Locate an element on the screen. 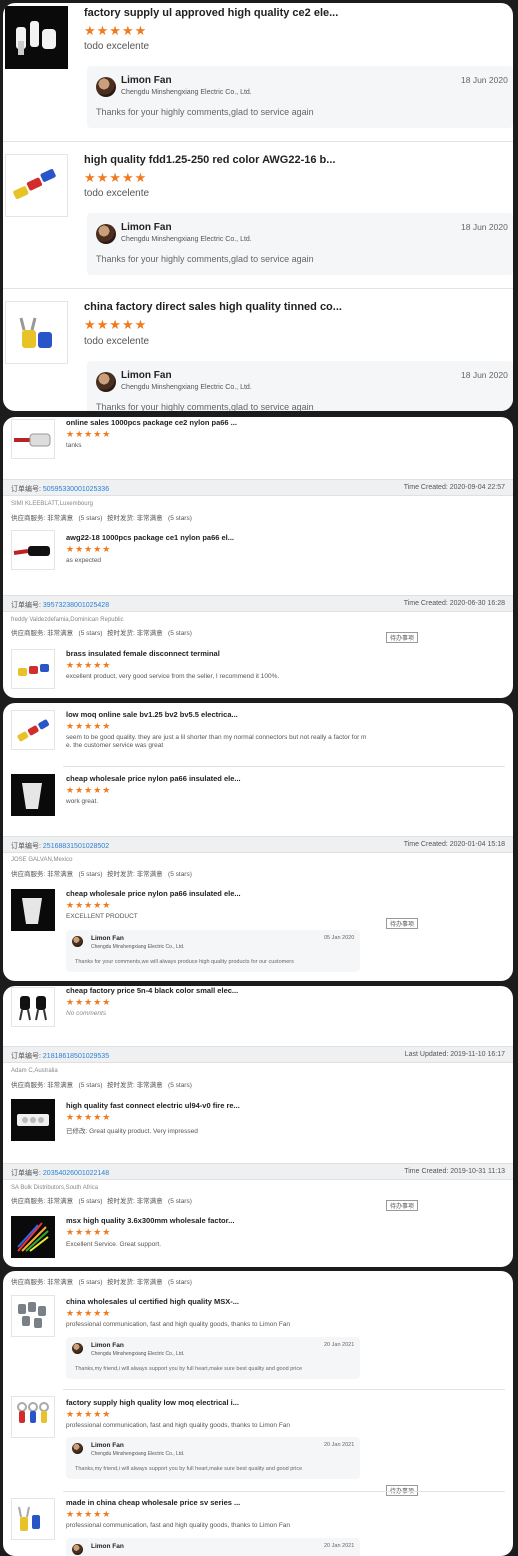 This screenshot has width=518, height=1556. order-number-link: 39573238001025428 is located at coordinates (76, 605).